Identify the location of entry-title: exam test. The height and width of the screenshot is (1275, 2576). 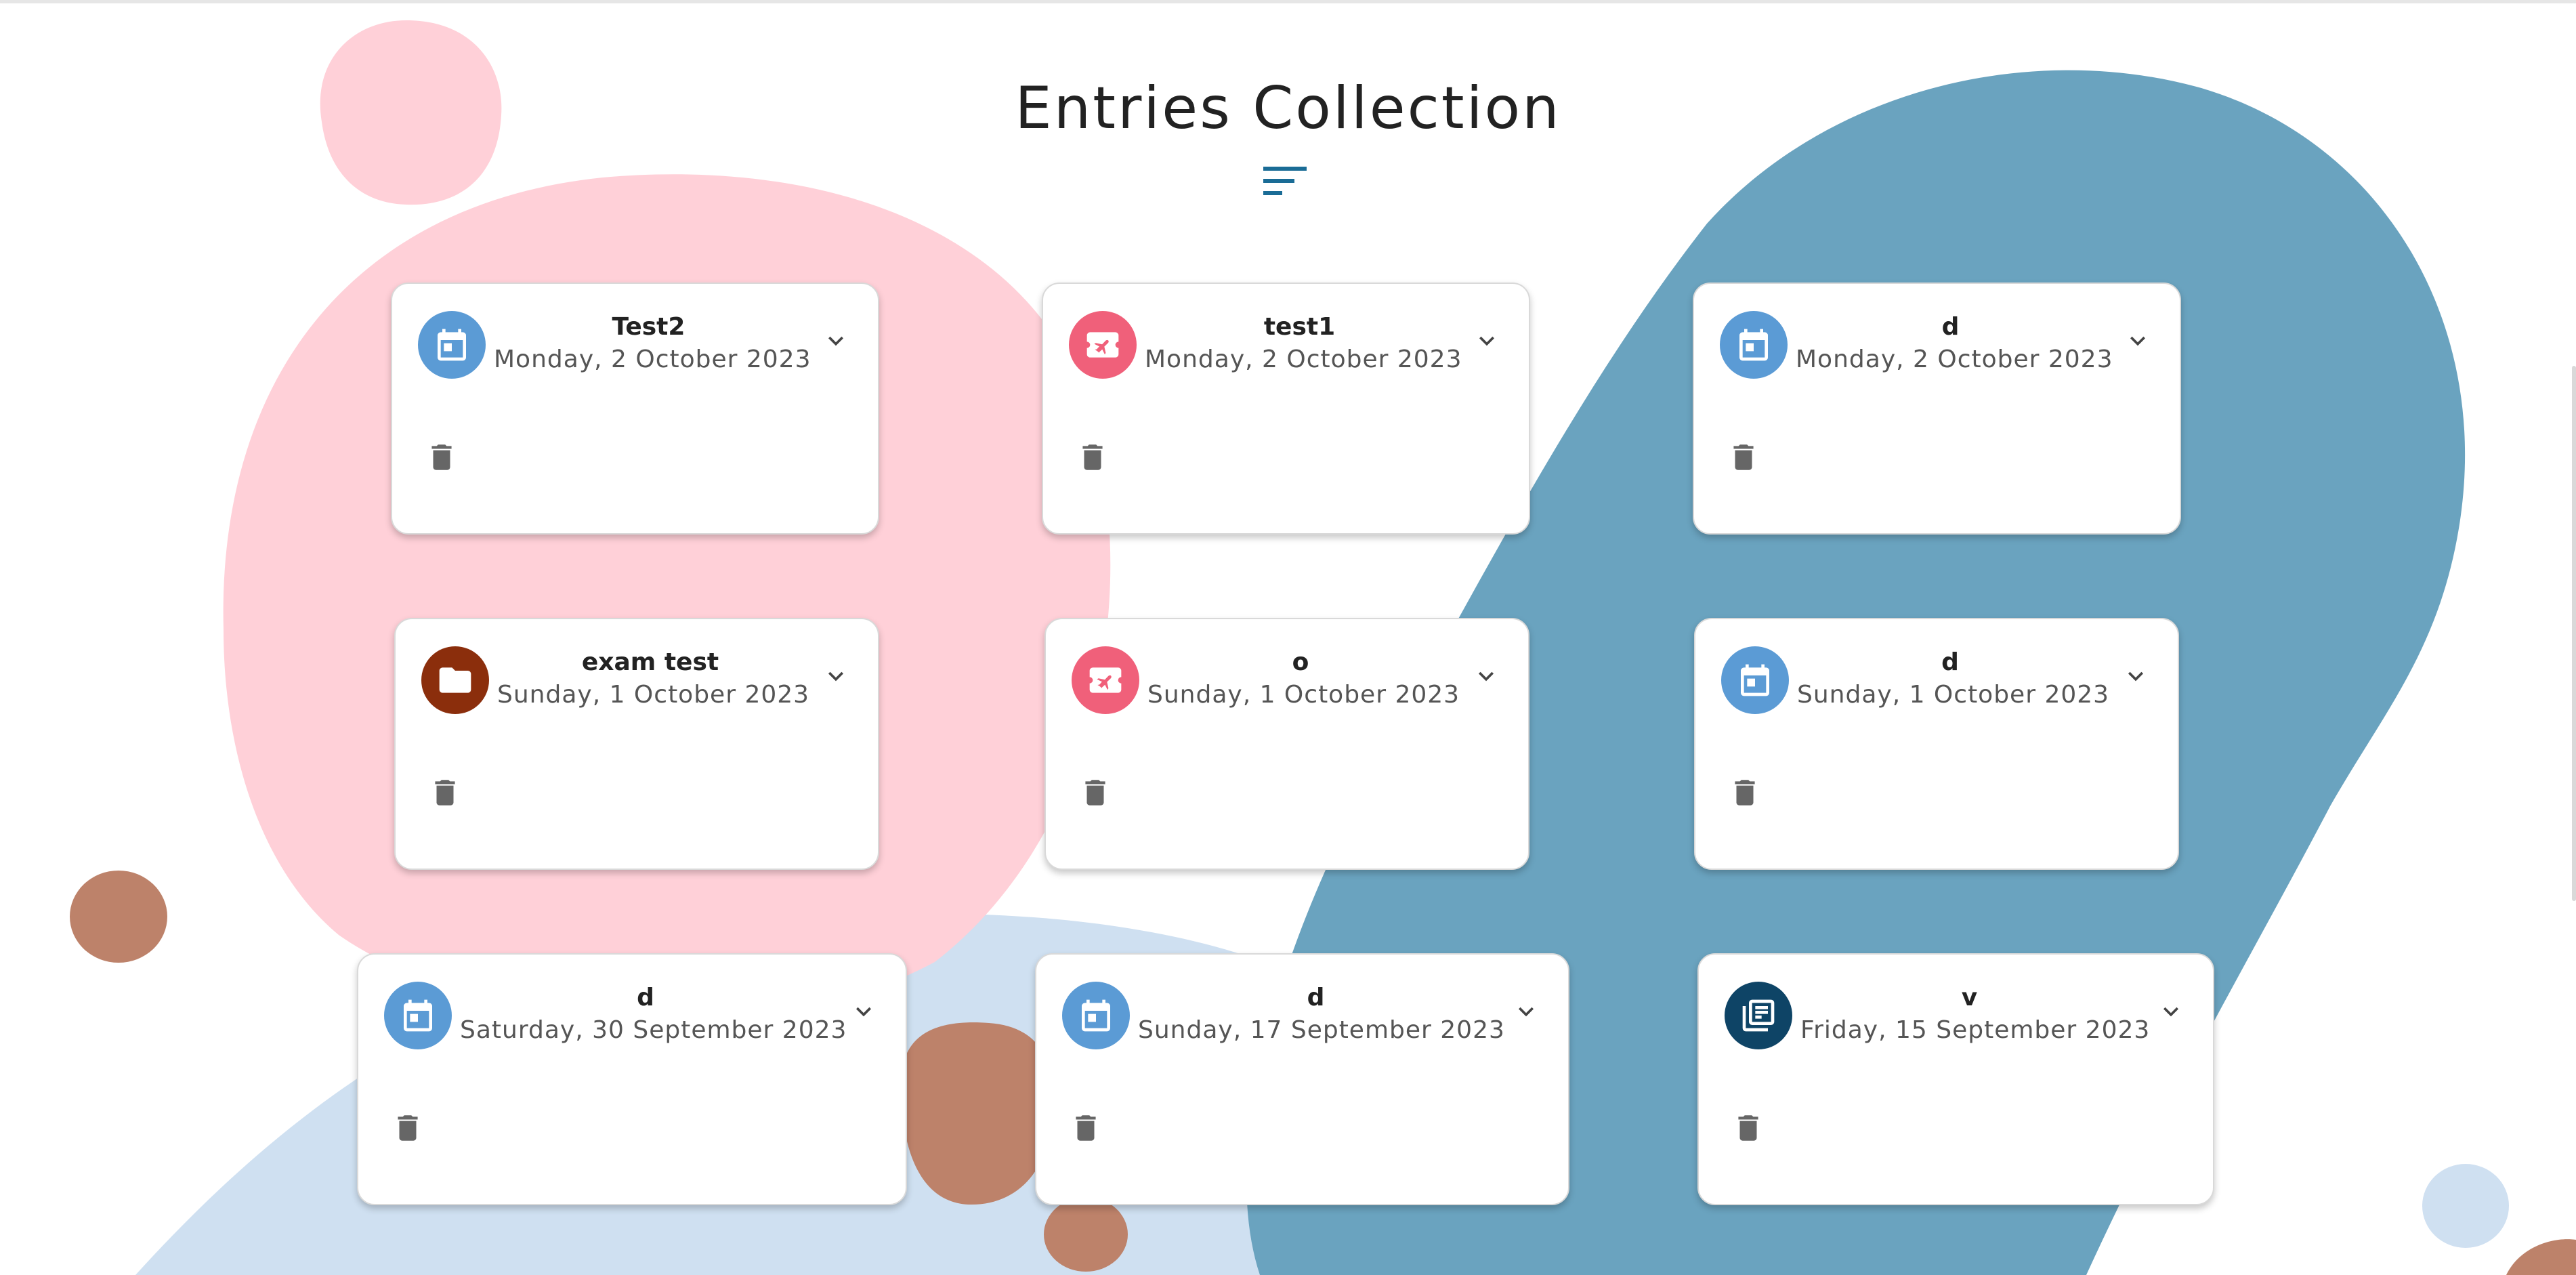
(650, 662).